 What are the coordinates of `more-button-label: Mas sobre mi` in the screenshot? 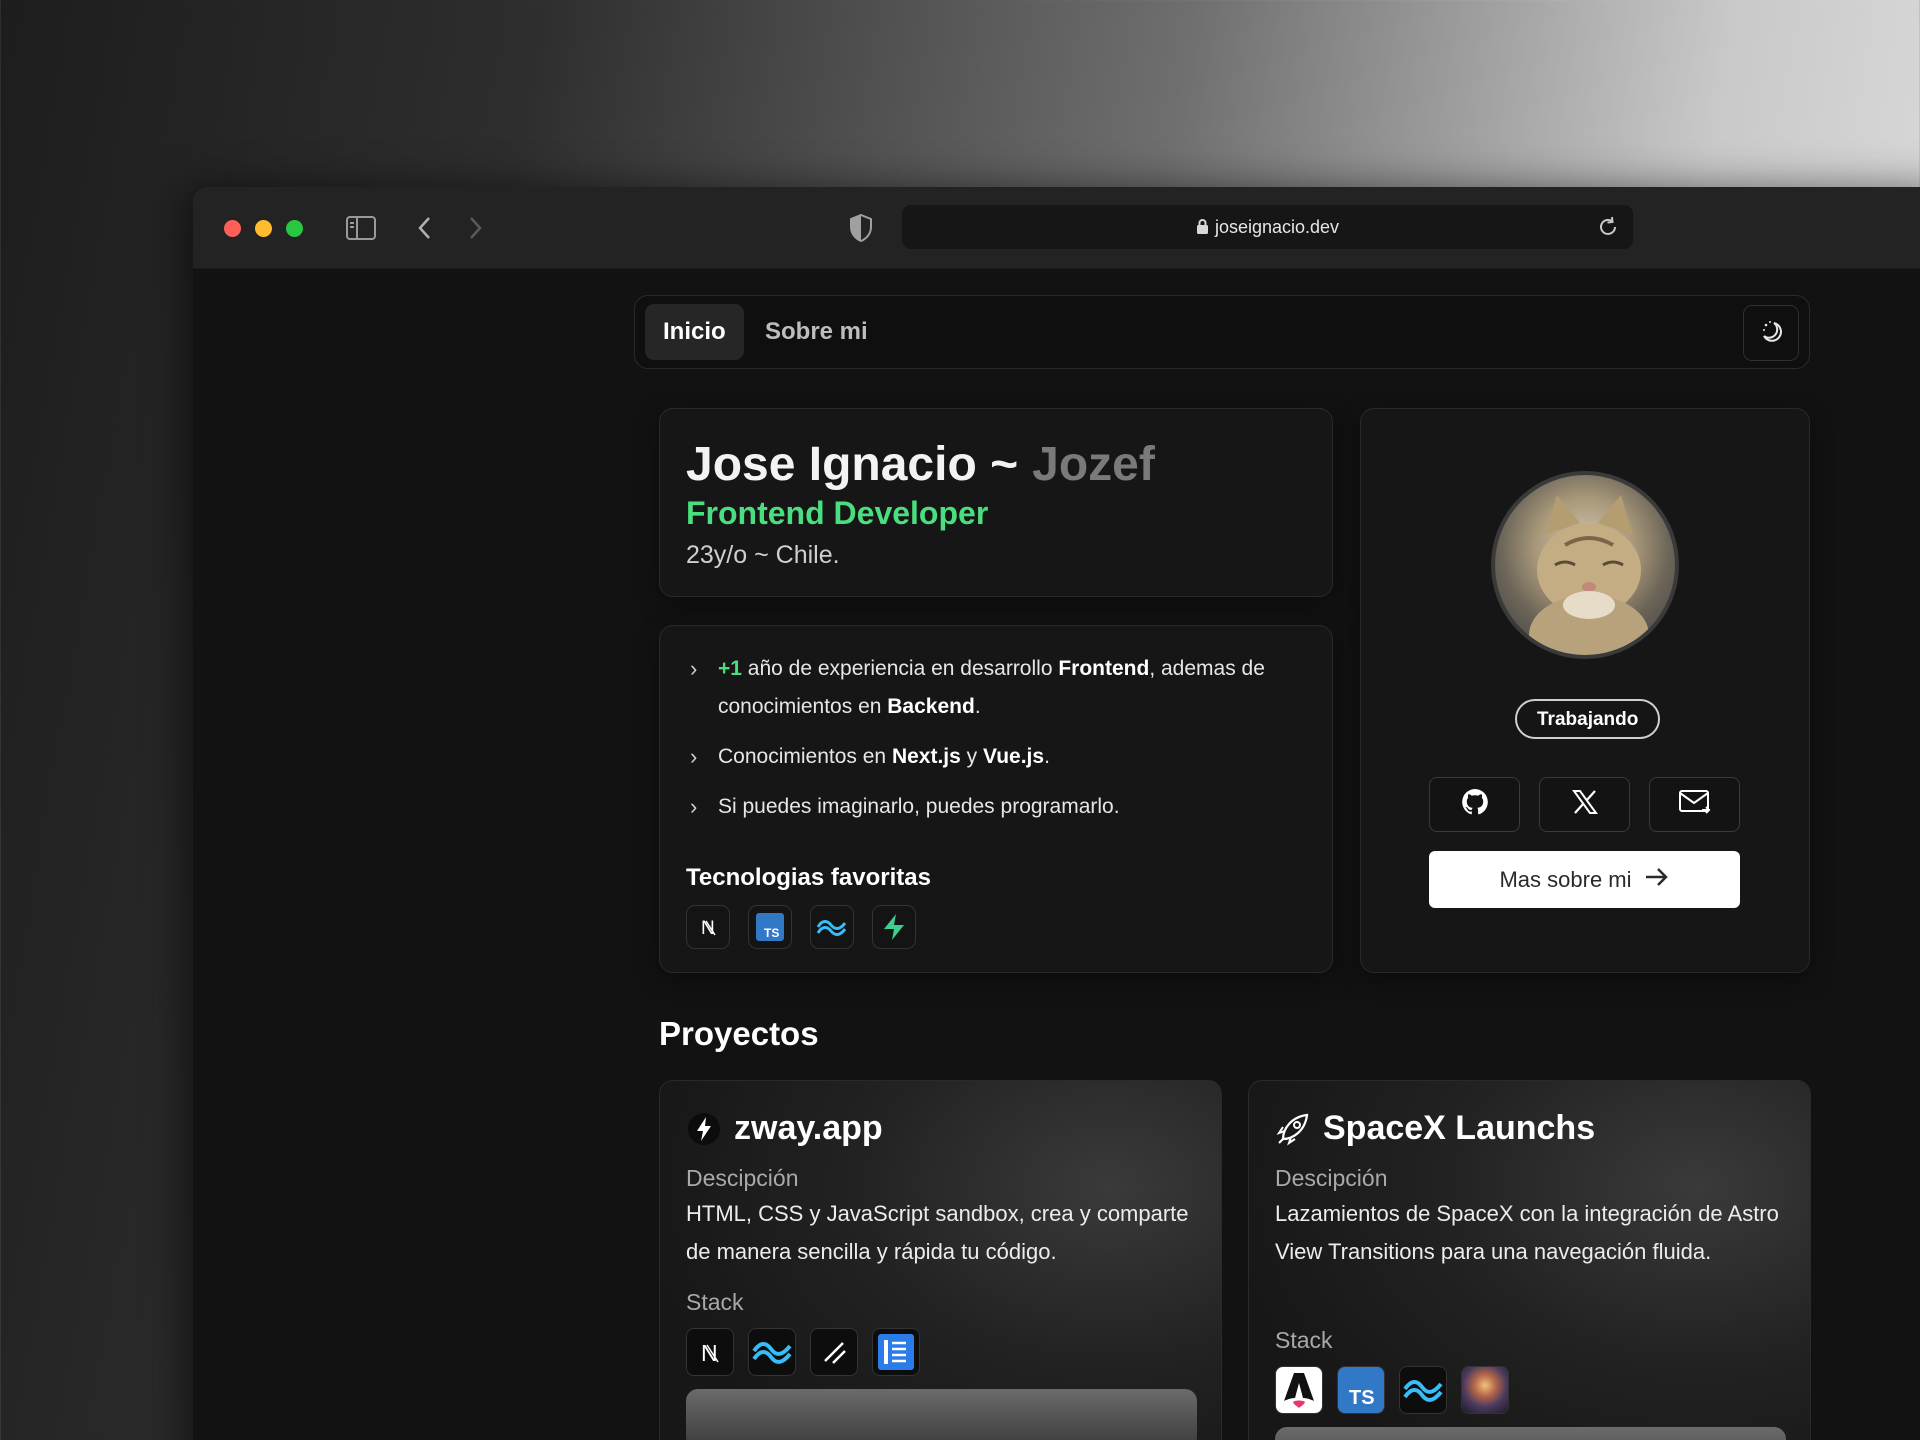 It's located at (1565, 879).